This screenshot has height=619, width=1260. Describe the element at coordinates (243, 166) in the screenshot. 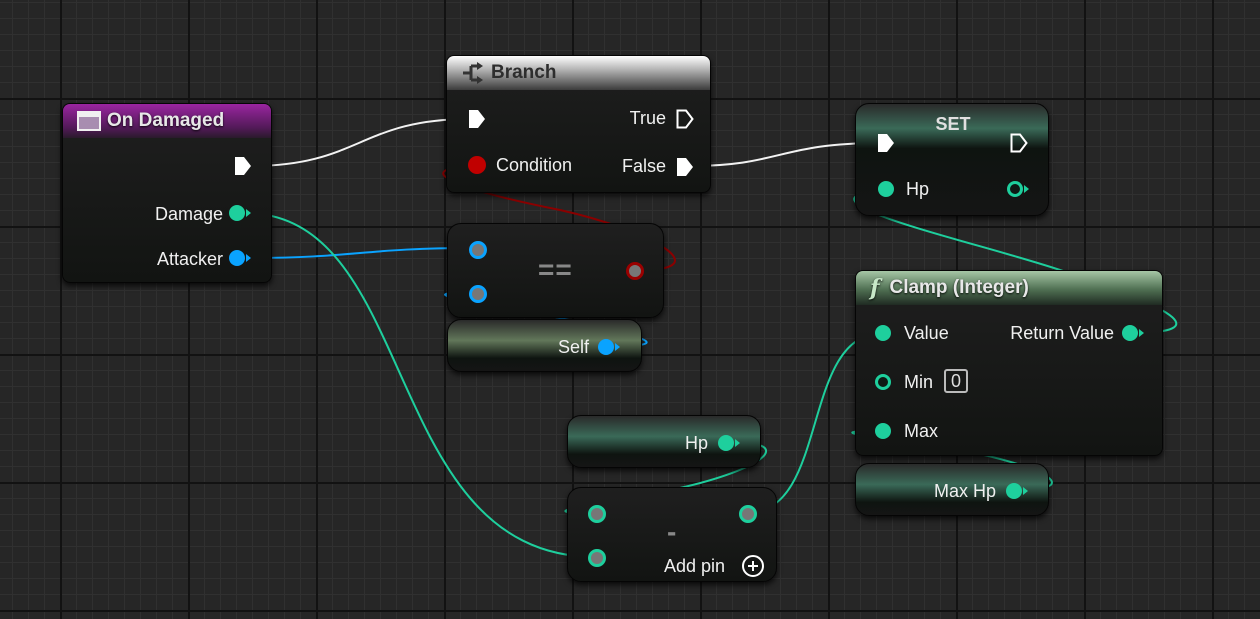

I see `event-exec-out-pin` at that location.